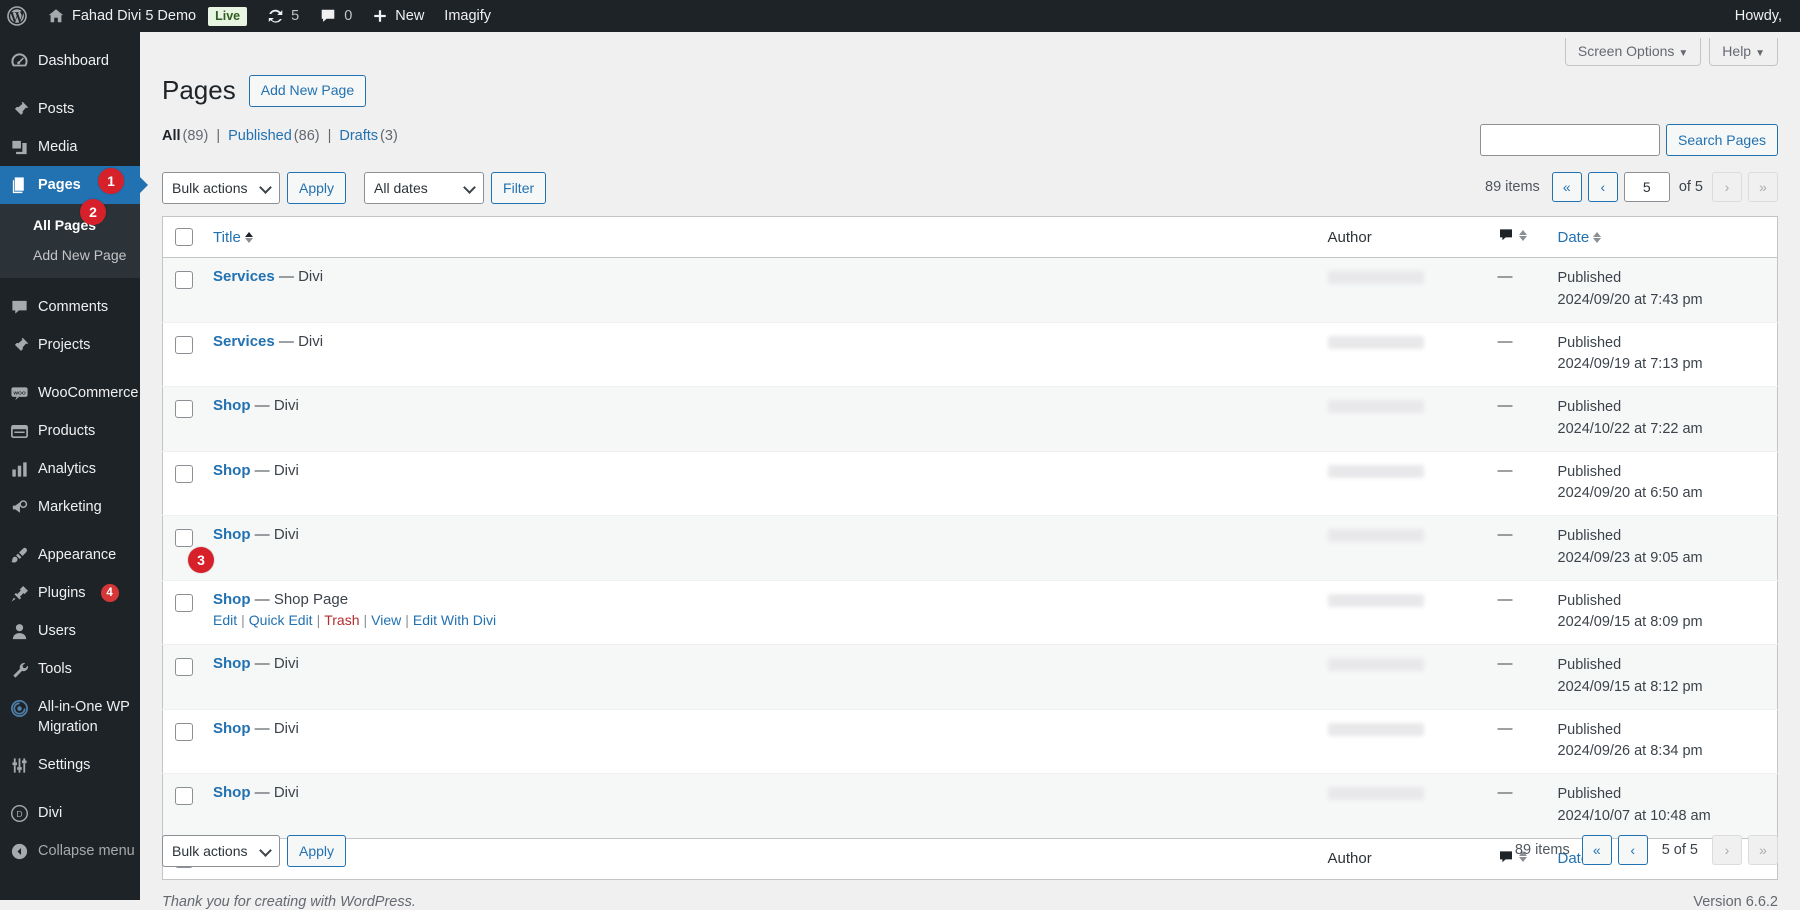  I want to click on current-page-input-top, so click(1646, 187).